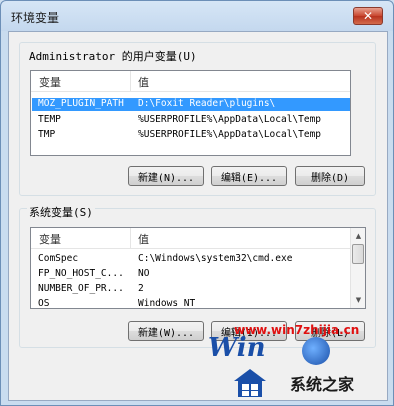  Describe the element at coordinates (35, 18) in the screenshot. I see `window-title: 环境变量` at that location.